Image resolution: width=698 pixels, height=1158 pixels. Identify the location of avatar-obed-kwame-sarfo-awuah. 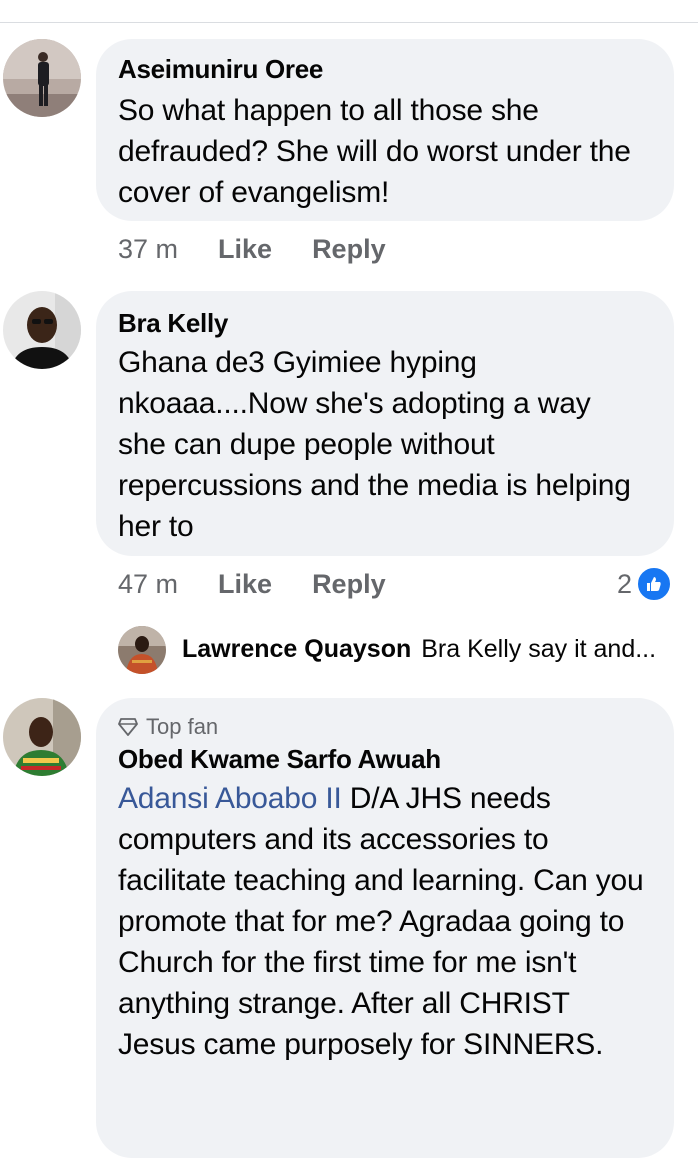
(42, 737).